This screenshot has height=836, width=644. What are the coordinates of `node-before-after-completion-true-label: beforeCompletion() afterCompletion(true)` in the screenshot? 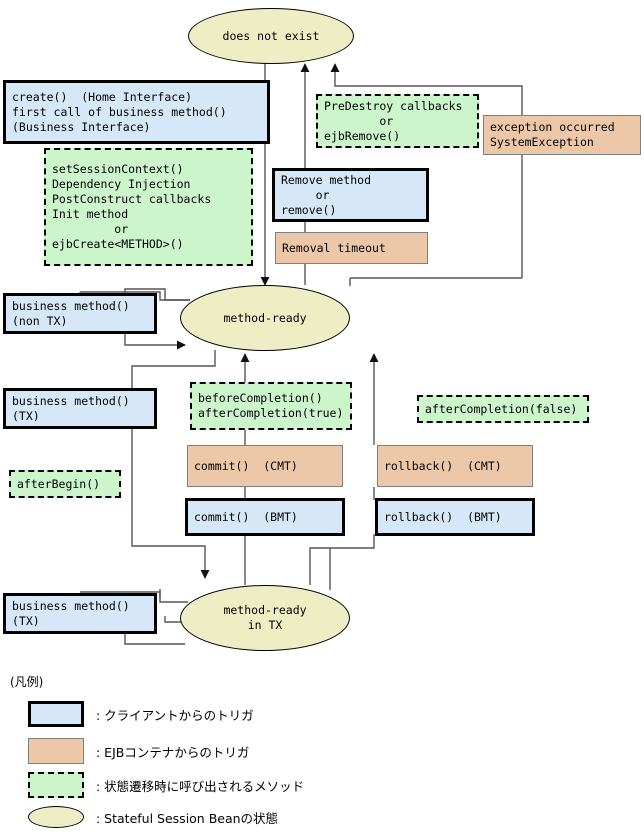 It's located at (271, 405).